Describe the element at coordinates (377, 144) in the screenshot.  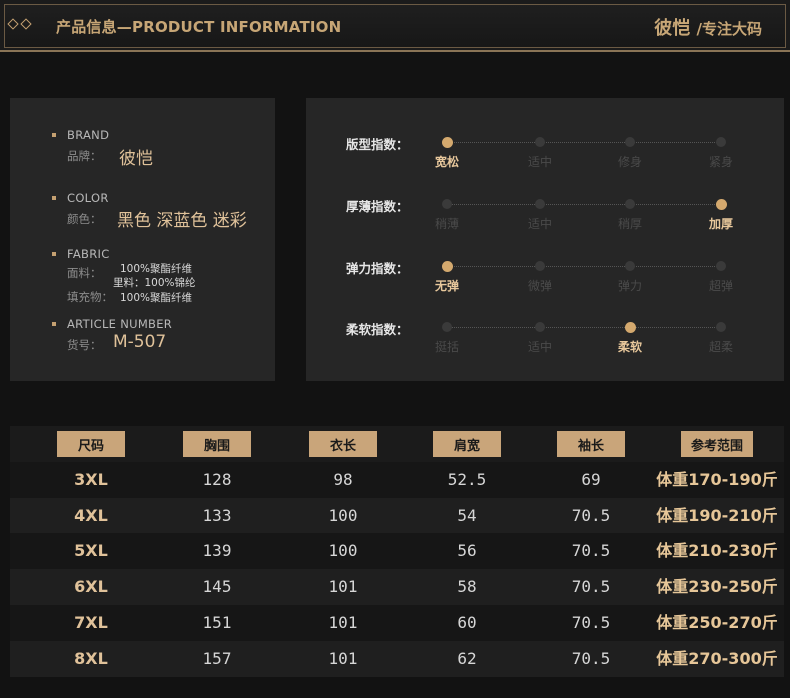
I see `index-label: 版型指数：` at that location.